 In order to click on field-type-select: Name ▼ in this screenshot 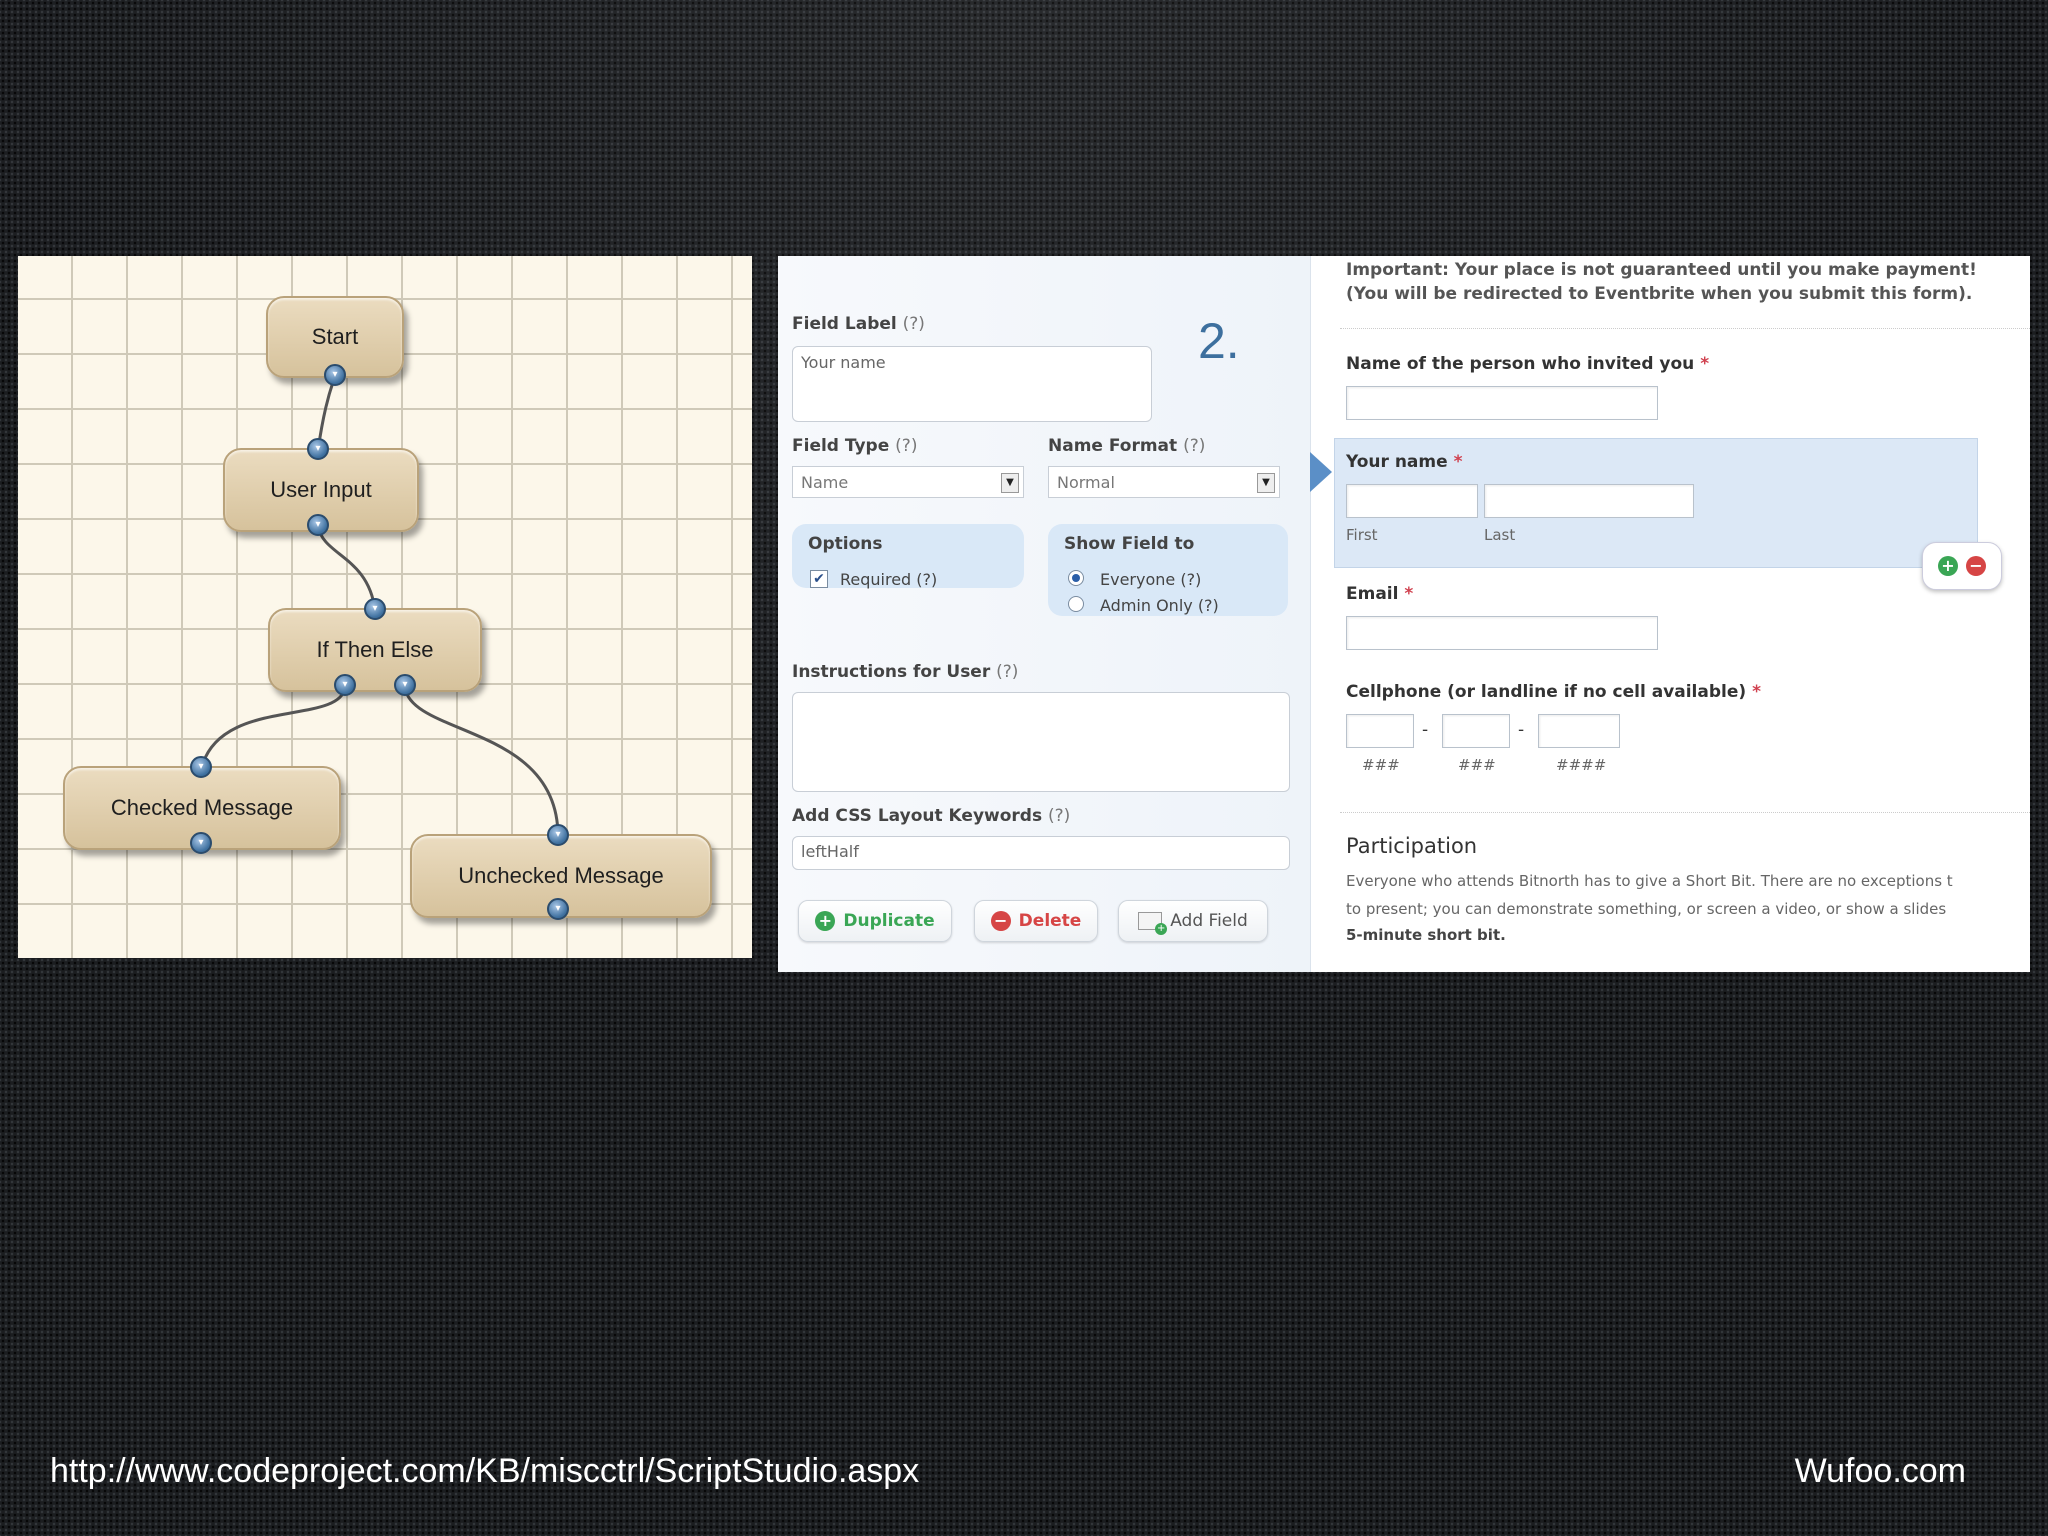, I will do `click(908, 482)`.